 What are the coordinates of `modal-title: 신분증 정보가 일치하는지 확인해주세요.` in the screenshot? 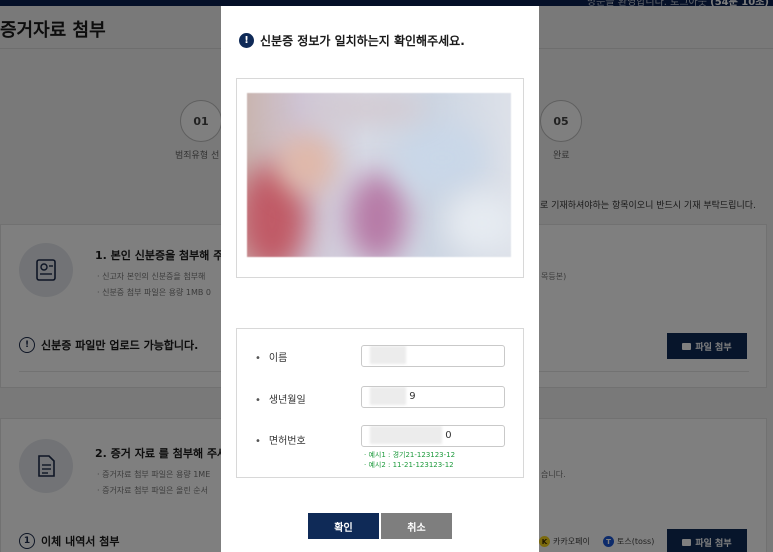 It's located at (362, 41).